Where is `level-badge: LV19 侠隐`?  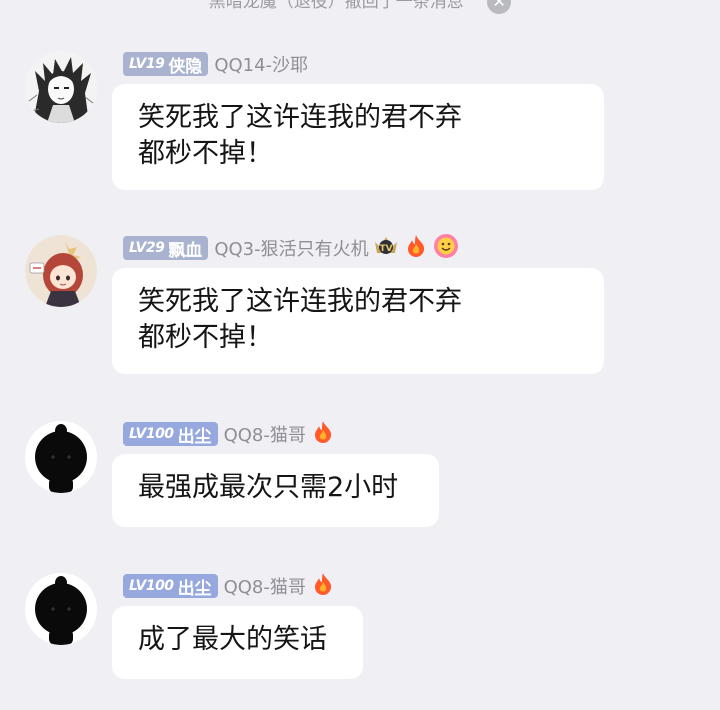
level-badge: LV19 侠隐 is located at coordinates (166, 64).